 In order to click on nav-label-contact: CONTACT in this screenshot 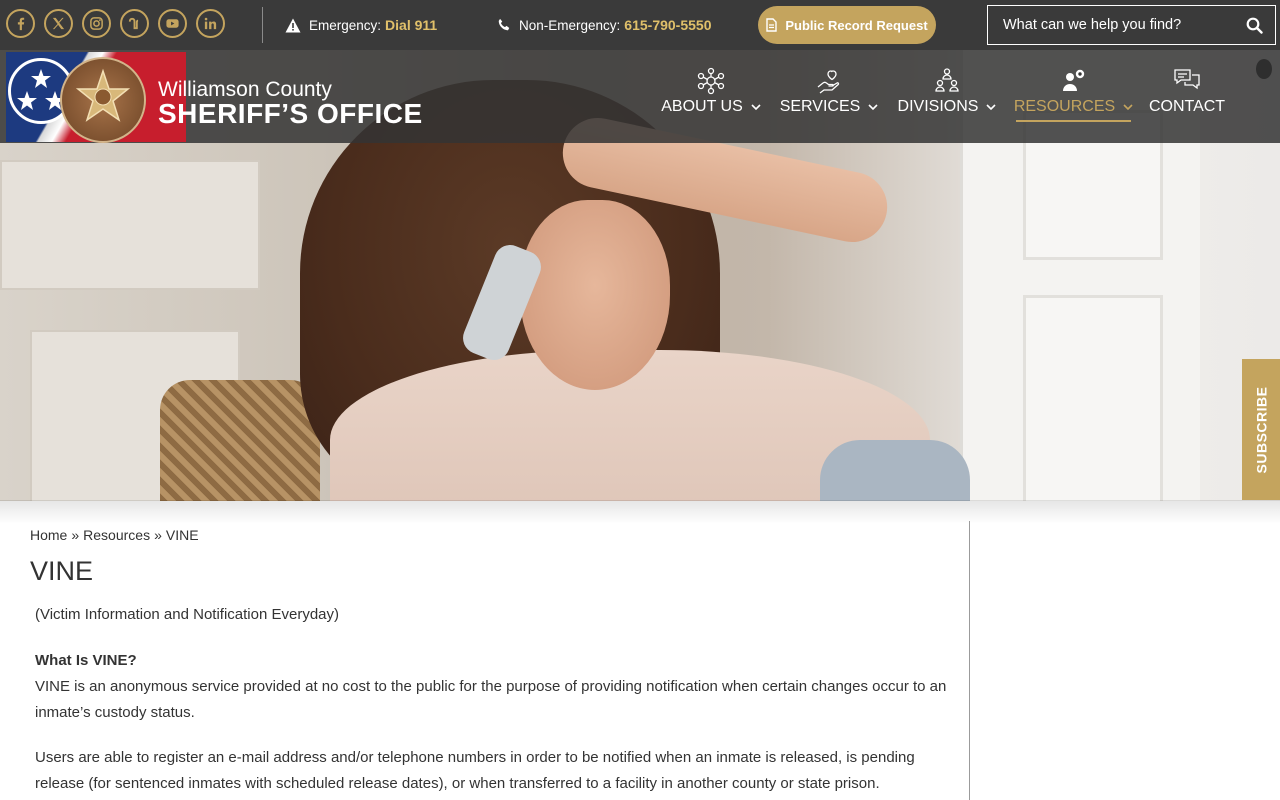, I will do `click(1187, 106)`.